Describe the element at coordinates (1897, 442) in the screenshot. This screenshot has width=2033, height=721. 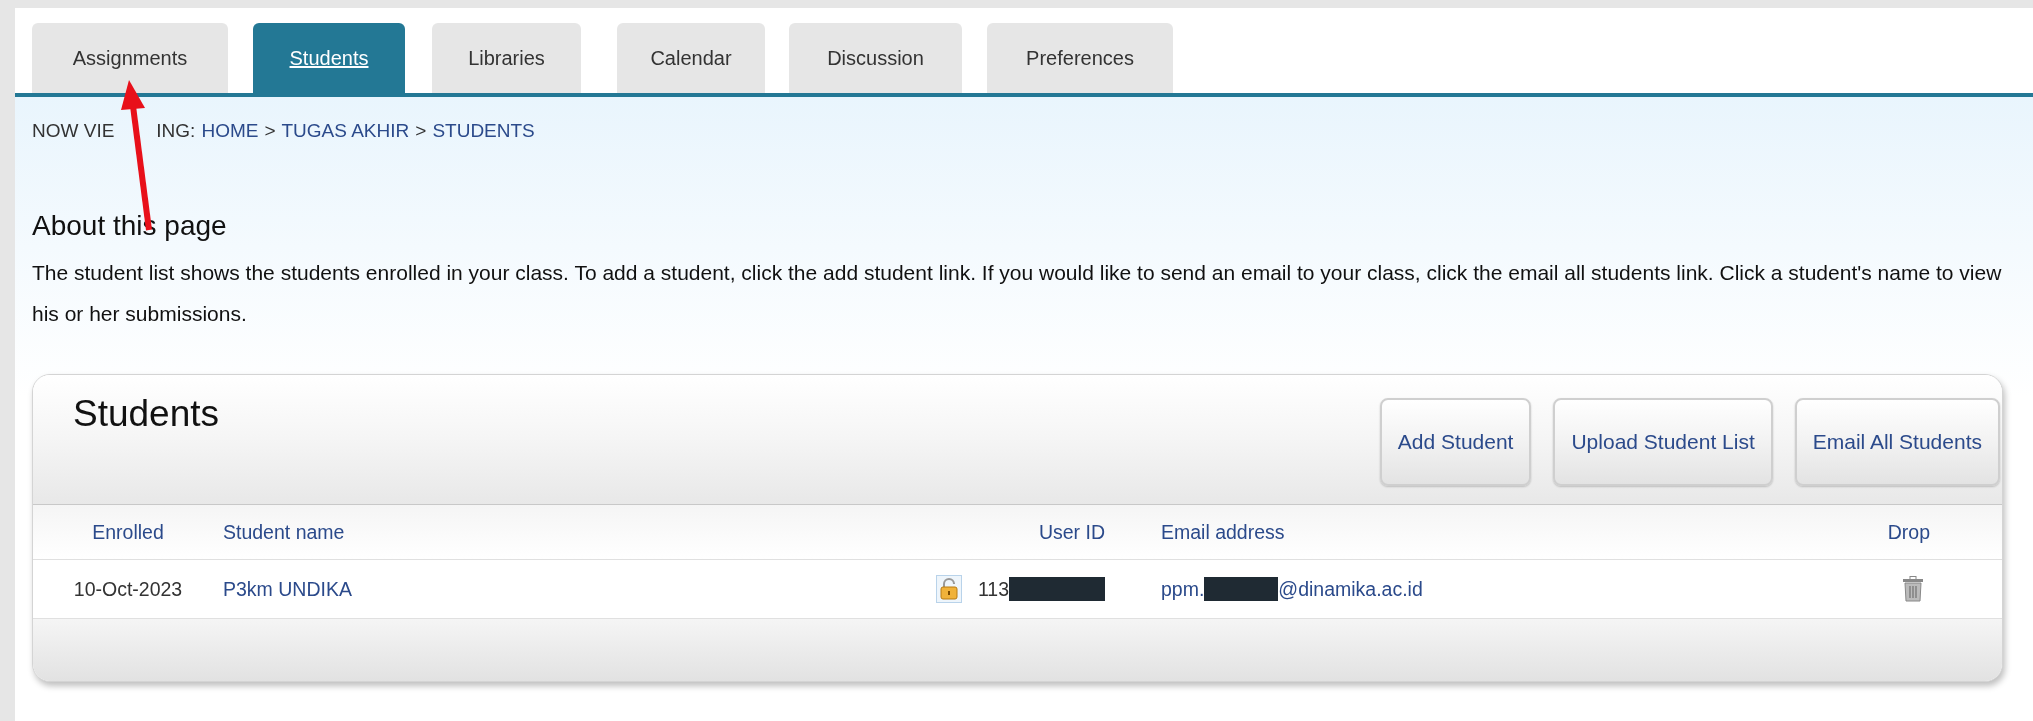
I see `action-button: Email All Students` at that location.